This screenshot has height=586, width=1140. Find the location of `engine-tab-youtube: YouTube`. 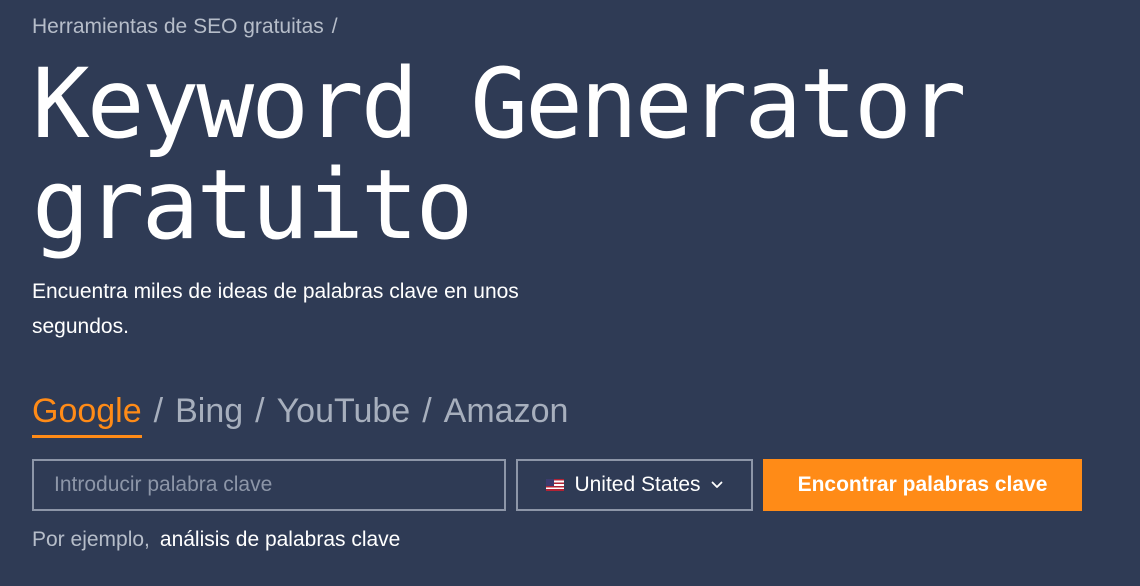

engine-tab-youtube: YouTube is located at coordinates (344, 413).